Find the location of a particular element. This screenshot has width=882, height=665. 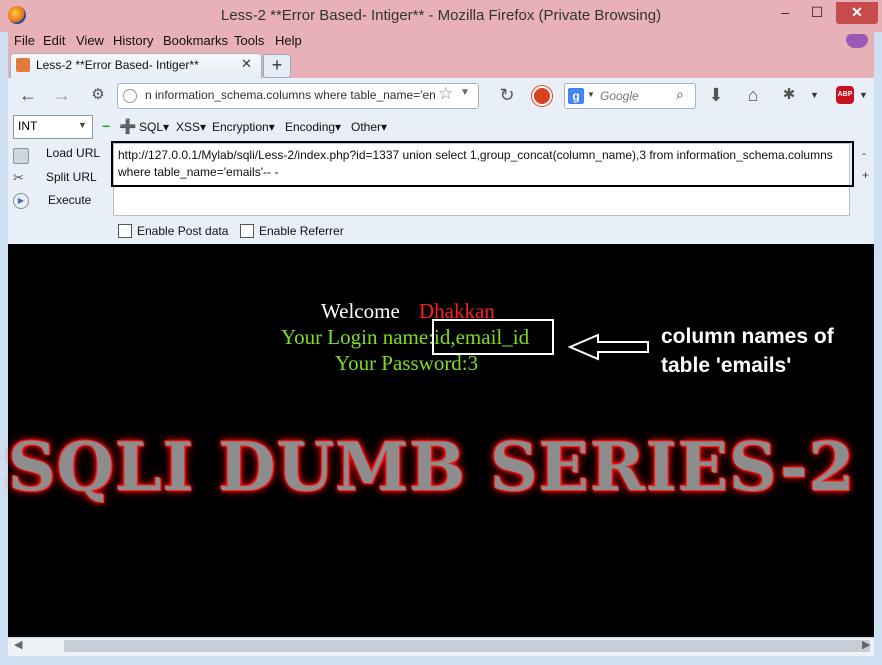

hackbar-menu-sql: SQL▾ is located at coordinates (154, 127).